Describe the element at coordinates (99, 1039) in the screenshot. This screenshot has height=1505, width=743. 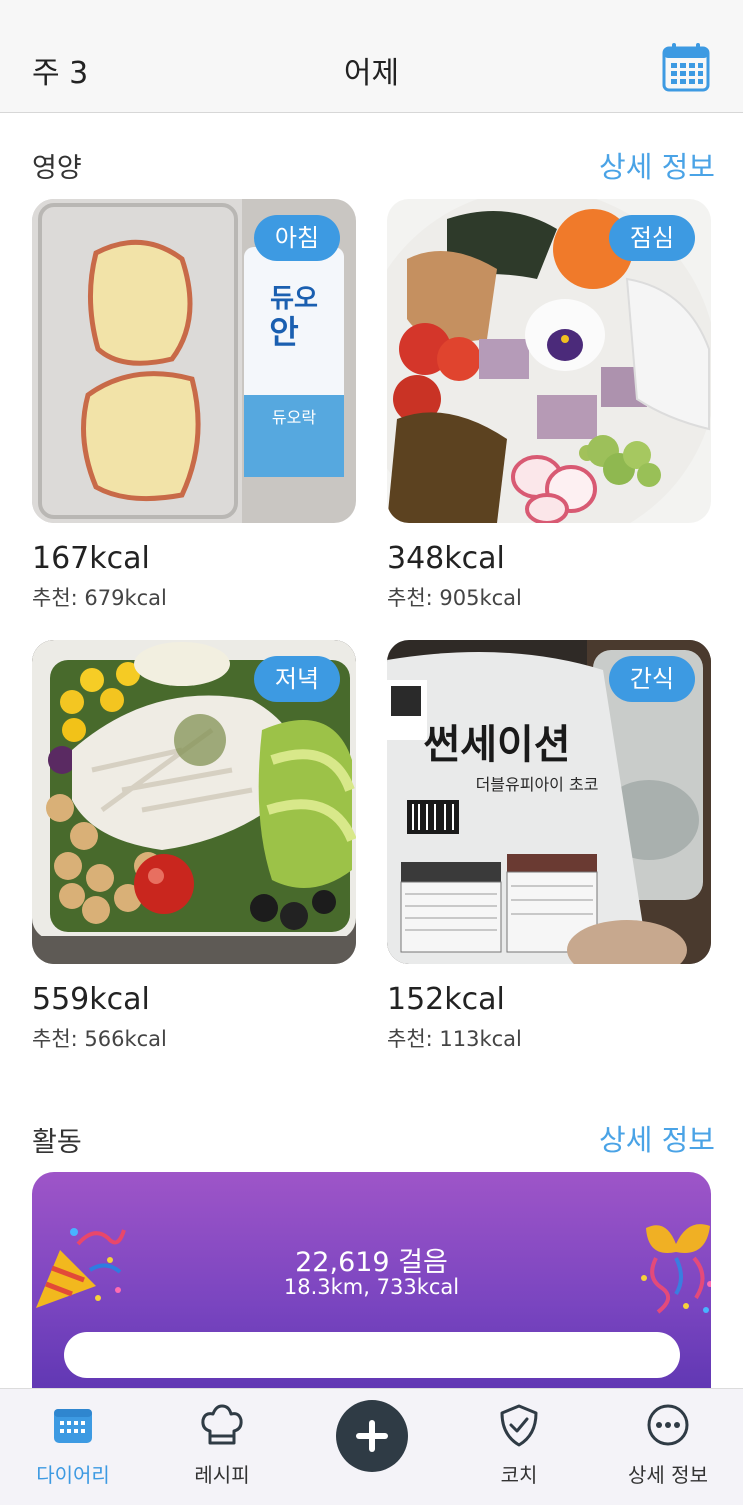
I see `meal-recommended: 추천: 566kcal` at that location.